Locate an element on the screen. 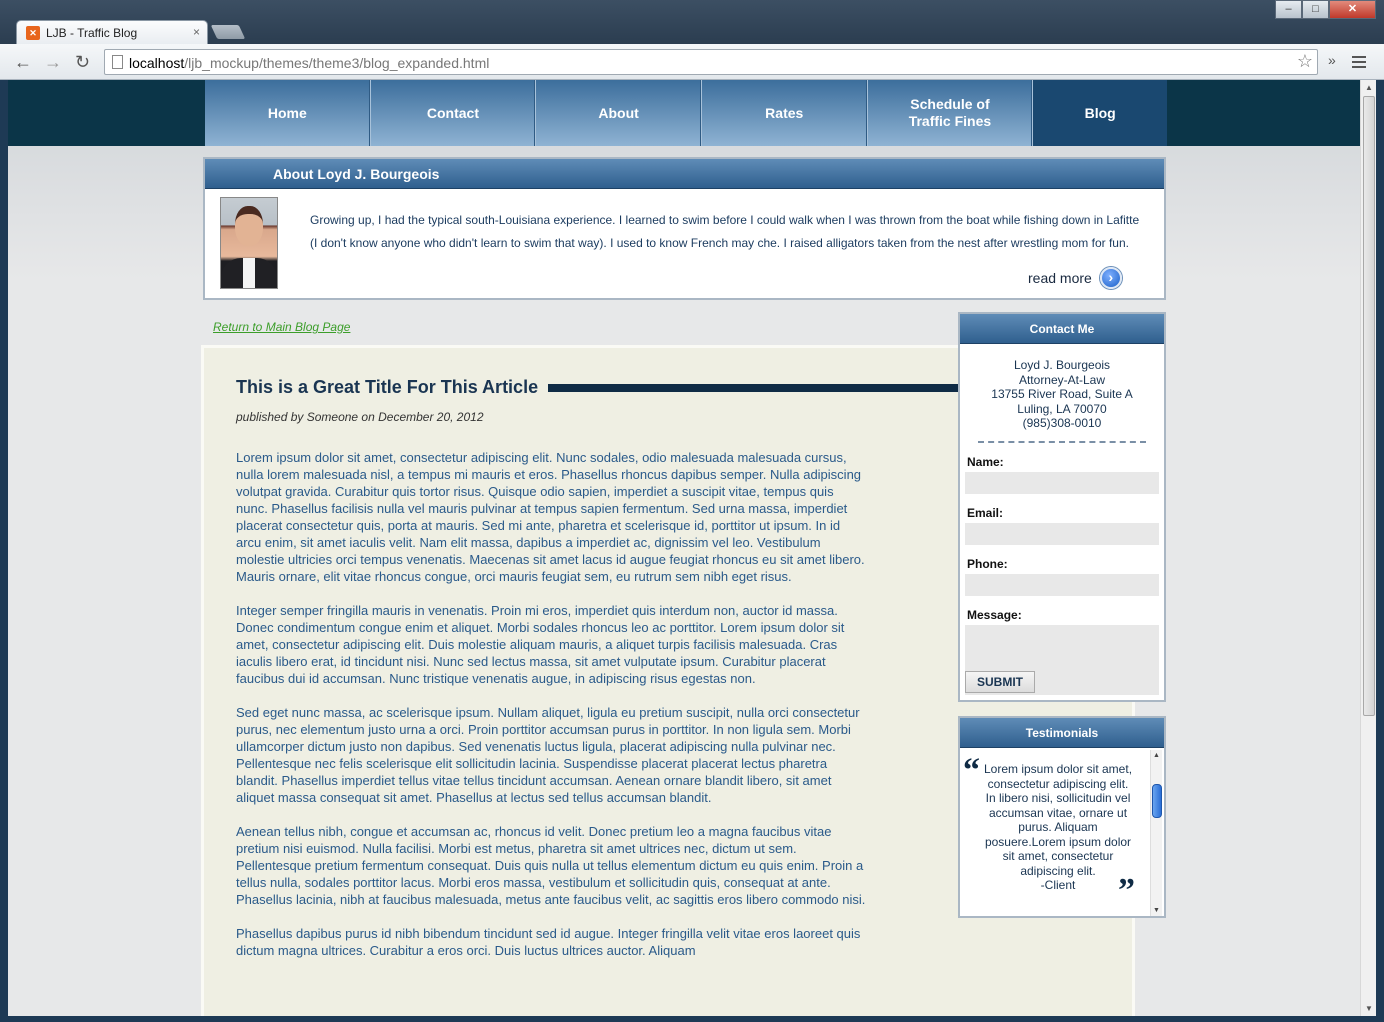 The height and width of the screenshot is (1022, 1384). window-controls: – □ ✕ is located at coordinates (1325, 9).